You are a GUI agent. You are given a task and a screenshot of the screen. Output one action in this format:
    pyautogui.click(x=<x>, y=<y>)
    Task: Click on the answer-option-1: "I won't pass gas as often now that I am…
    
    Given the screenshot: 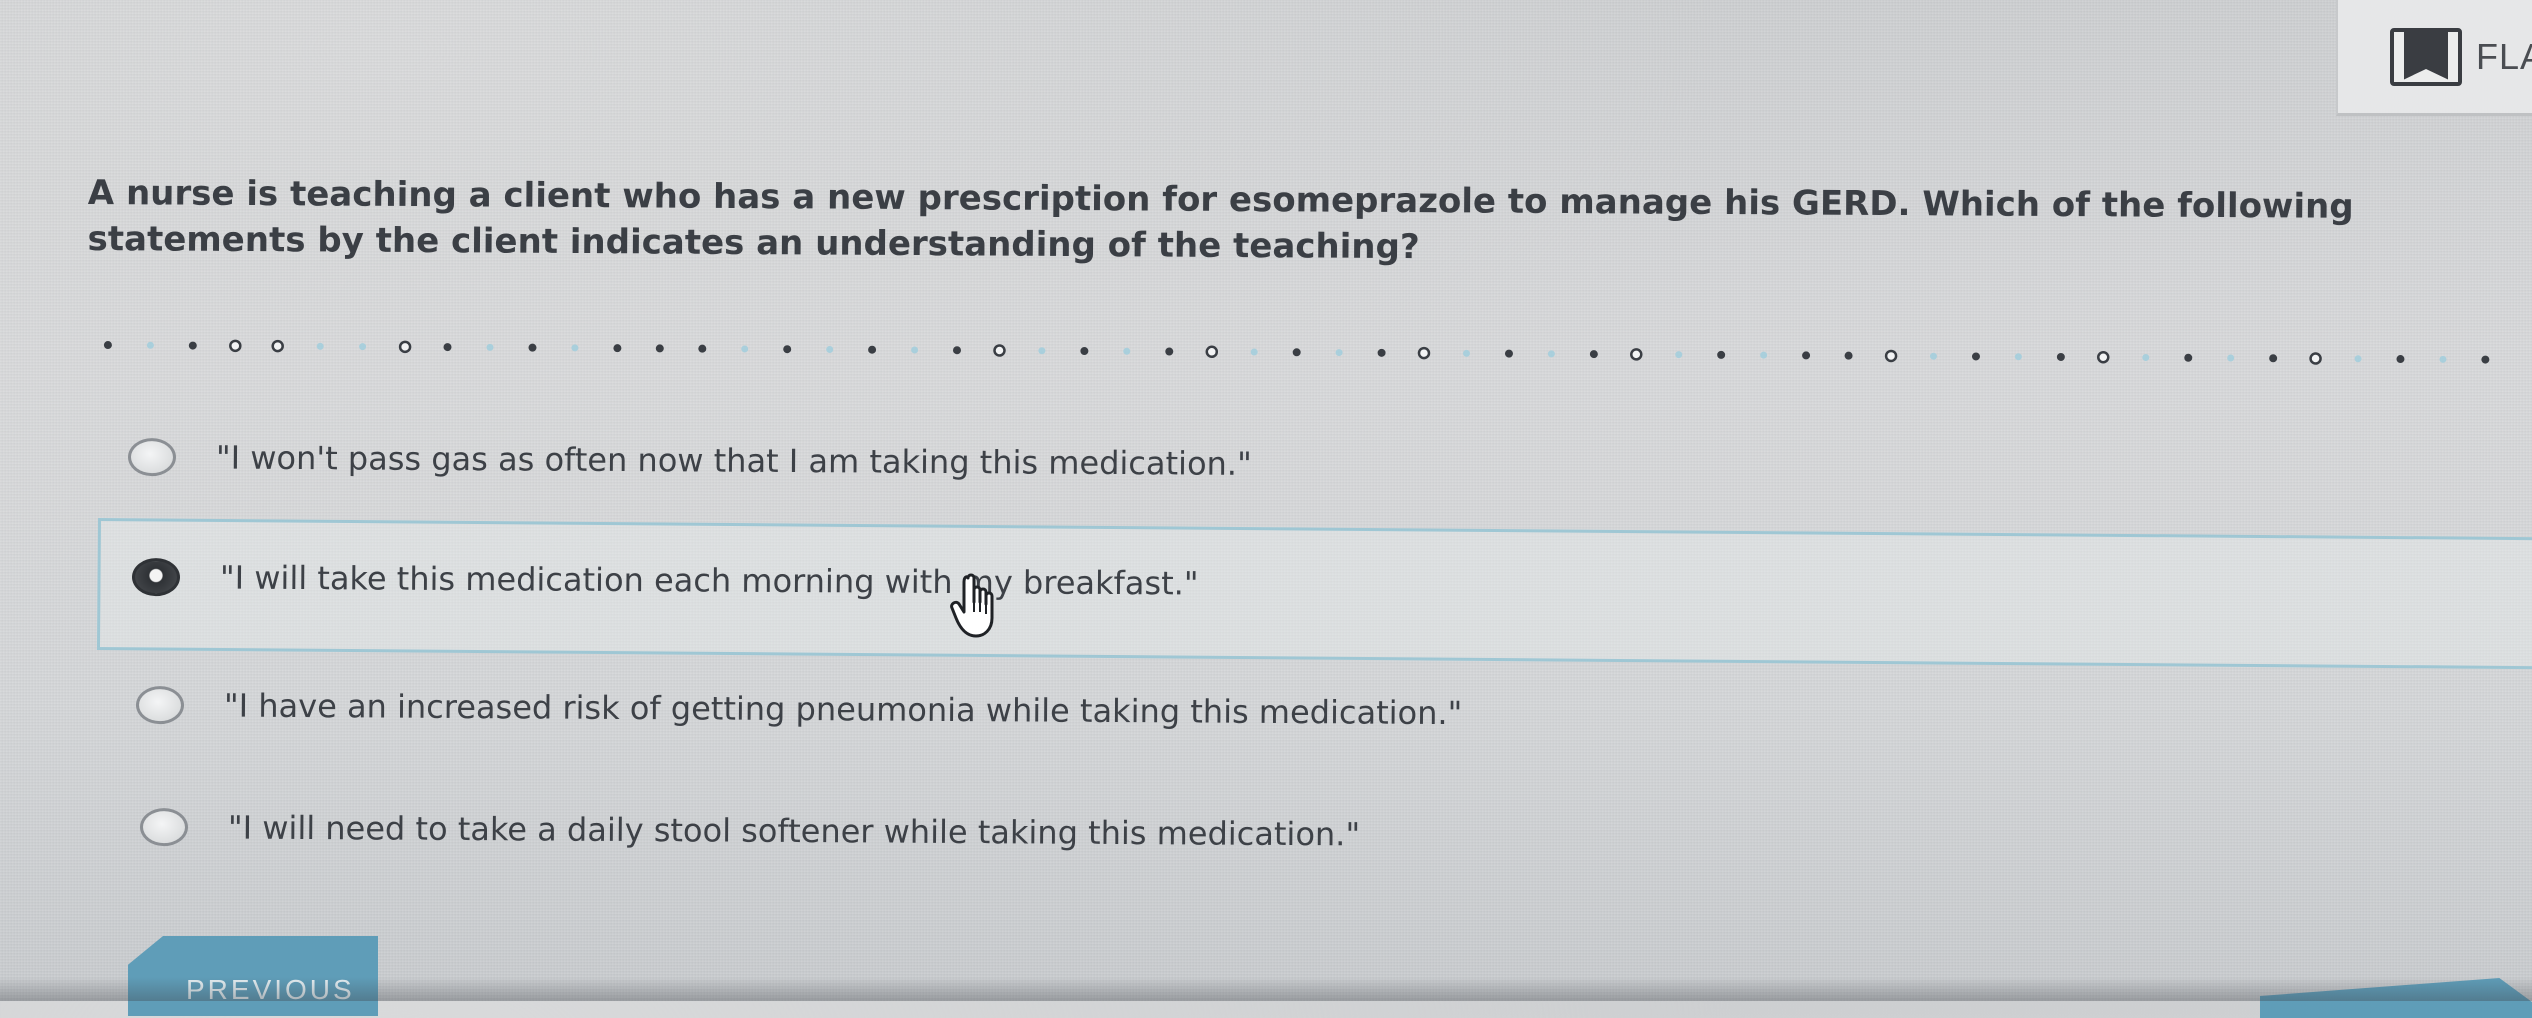 What is the action you would take?
    pyautogui.click(x=689, y=460)
    